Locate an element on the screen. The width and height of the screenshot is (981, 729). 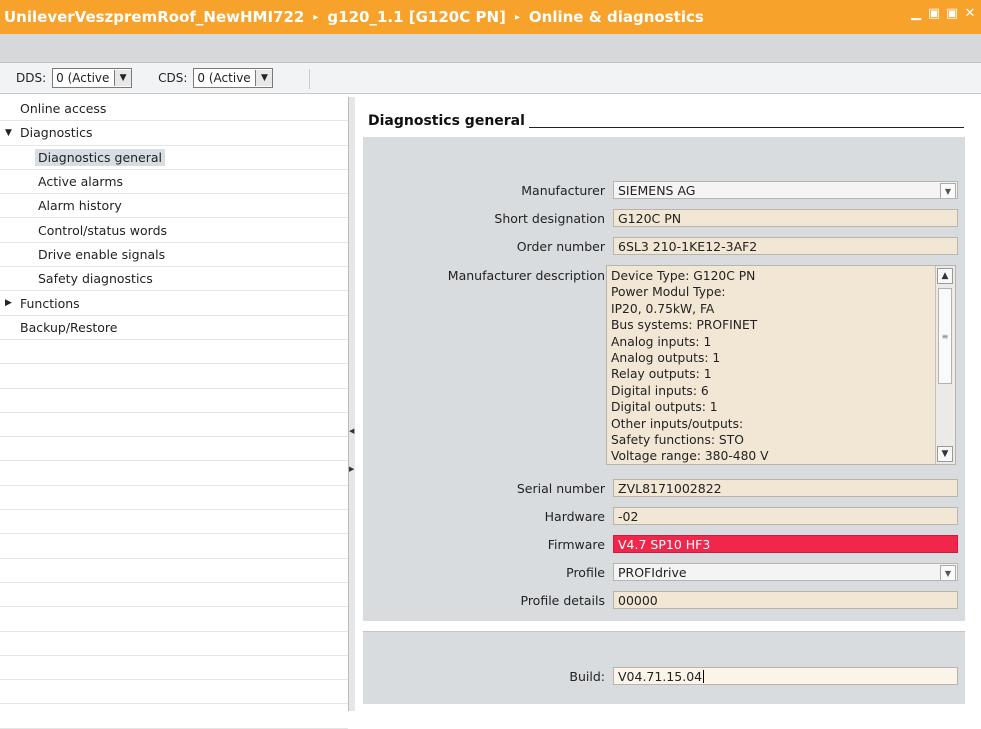
tree-item-diagnostics-general: Diagnostics general is located at coordinates (174, 158).